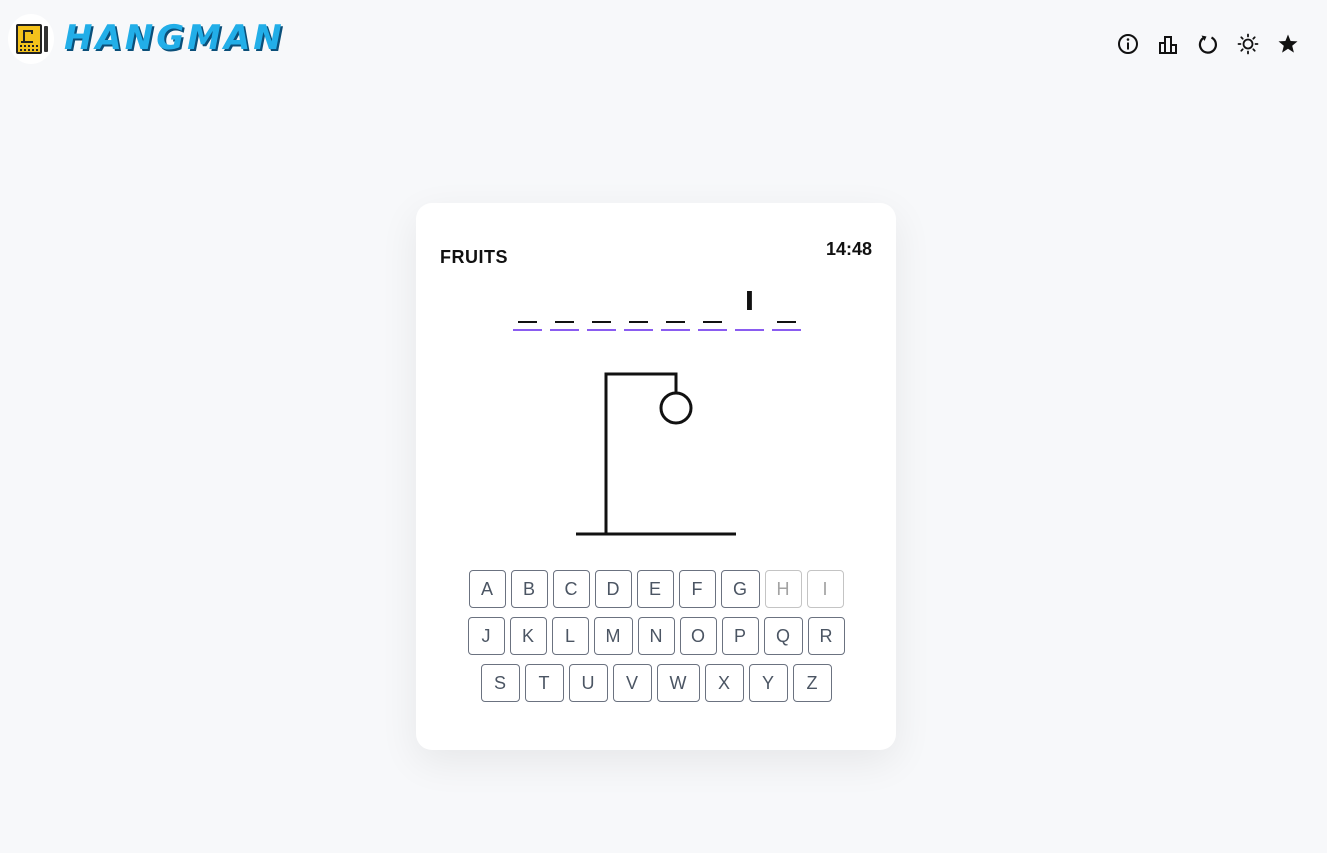 The width and height of the screenshot is (1327, 853). What do you see at coordinates (663, 40) in the screenshot?
I see `header: HANGMAN` at bounding box center [663, 40].